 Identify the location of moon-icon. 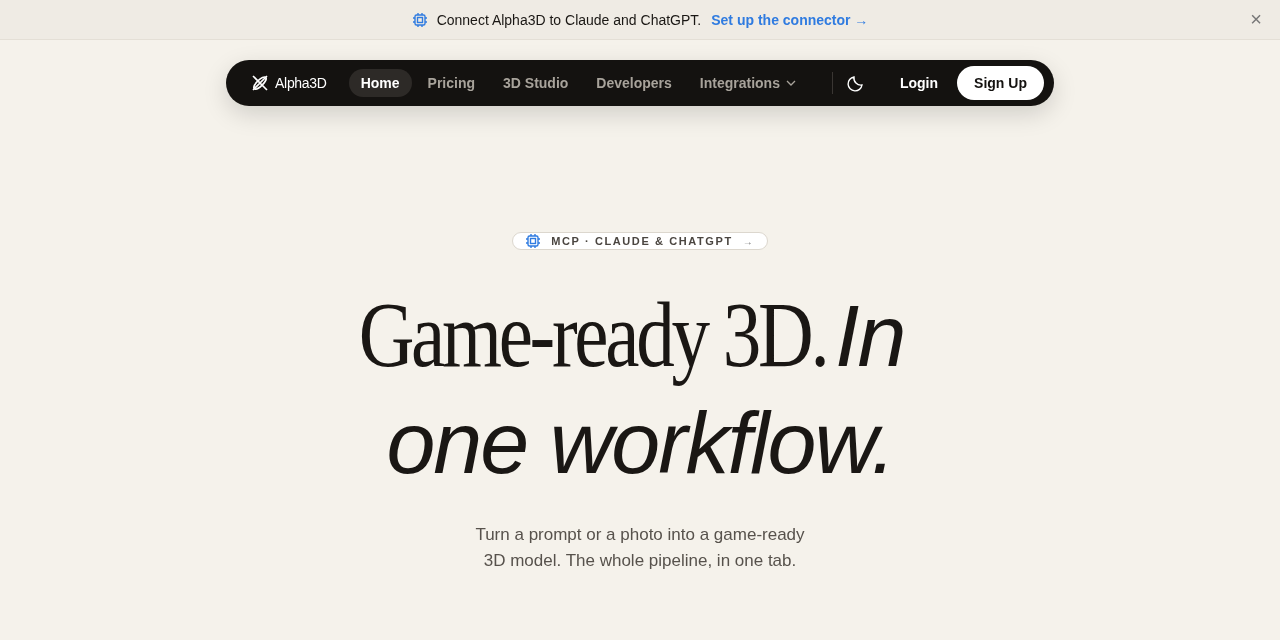
(855, 83).